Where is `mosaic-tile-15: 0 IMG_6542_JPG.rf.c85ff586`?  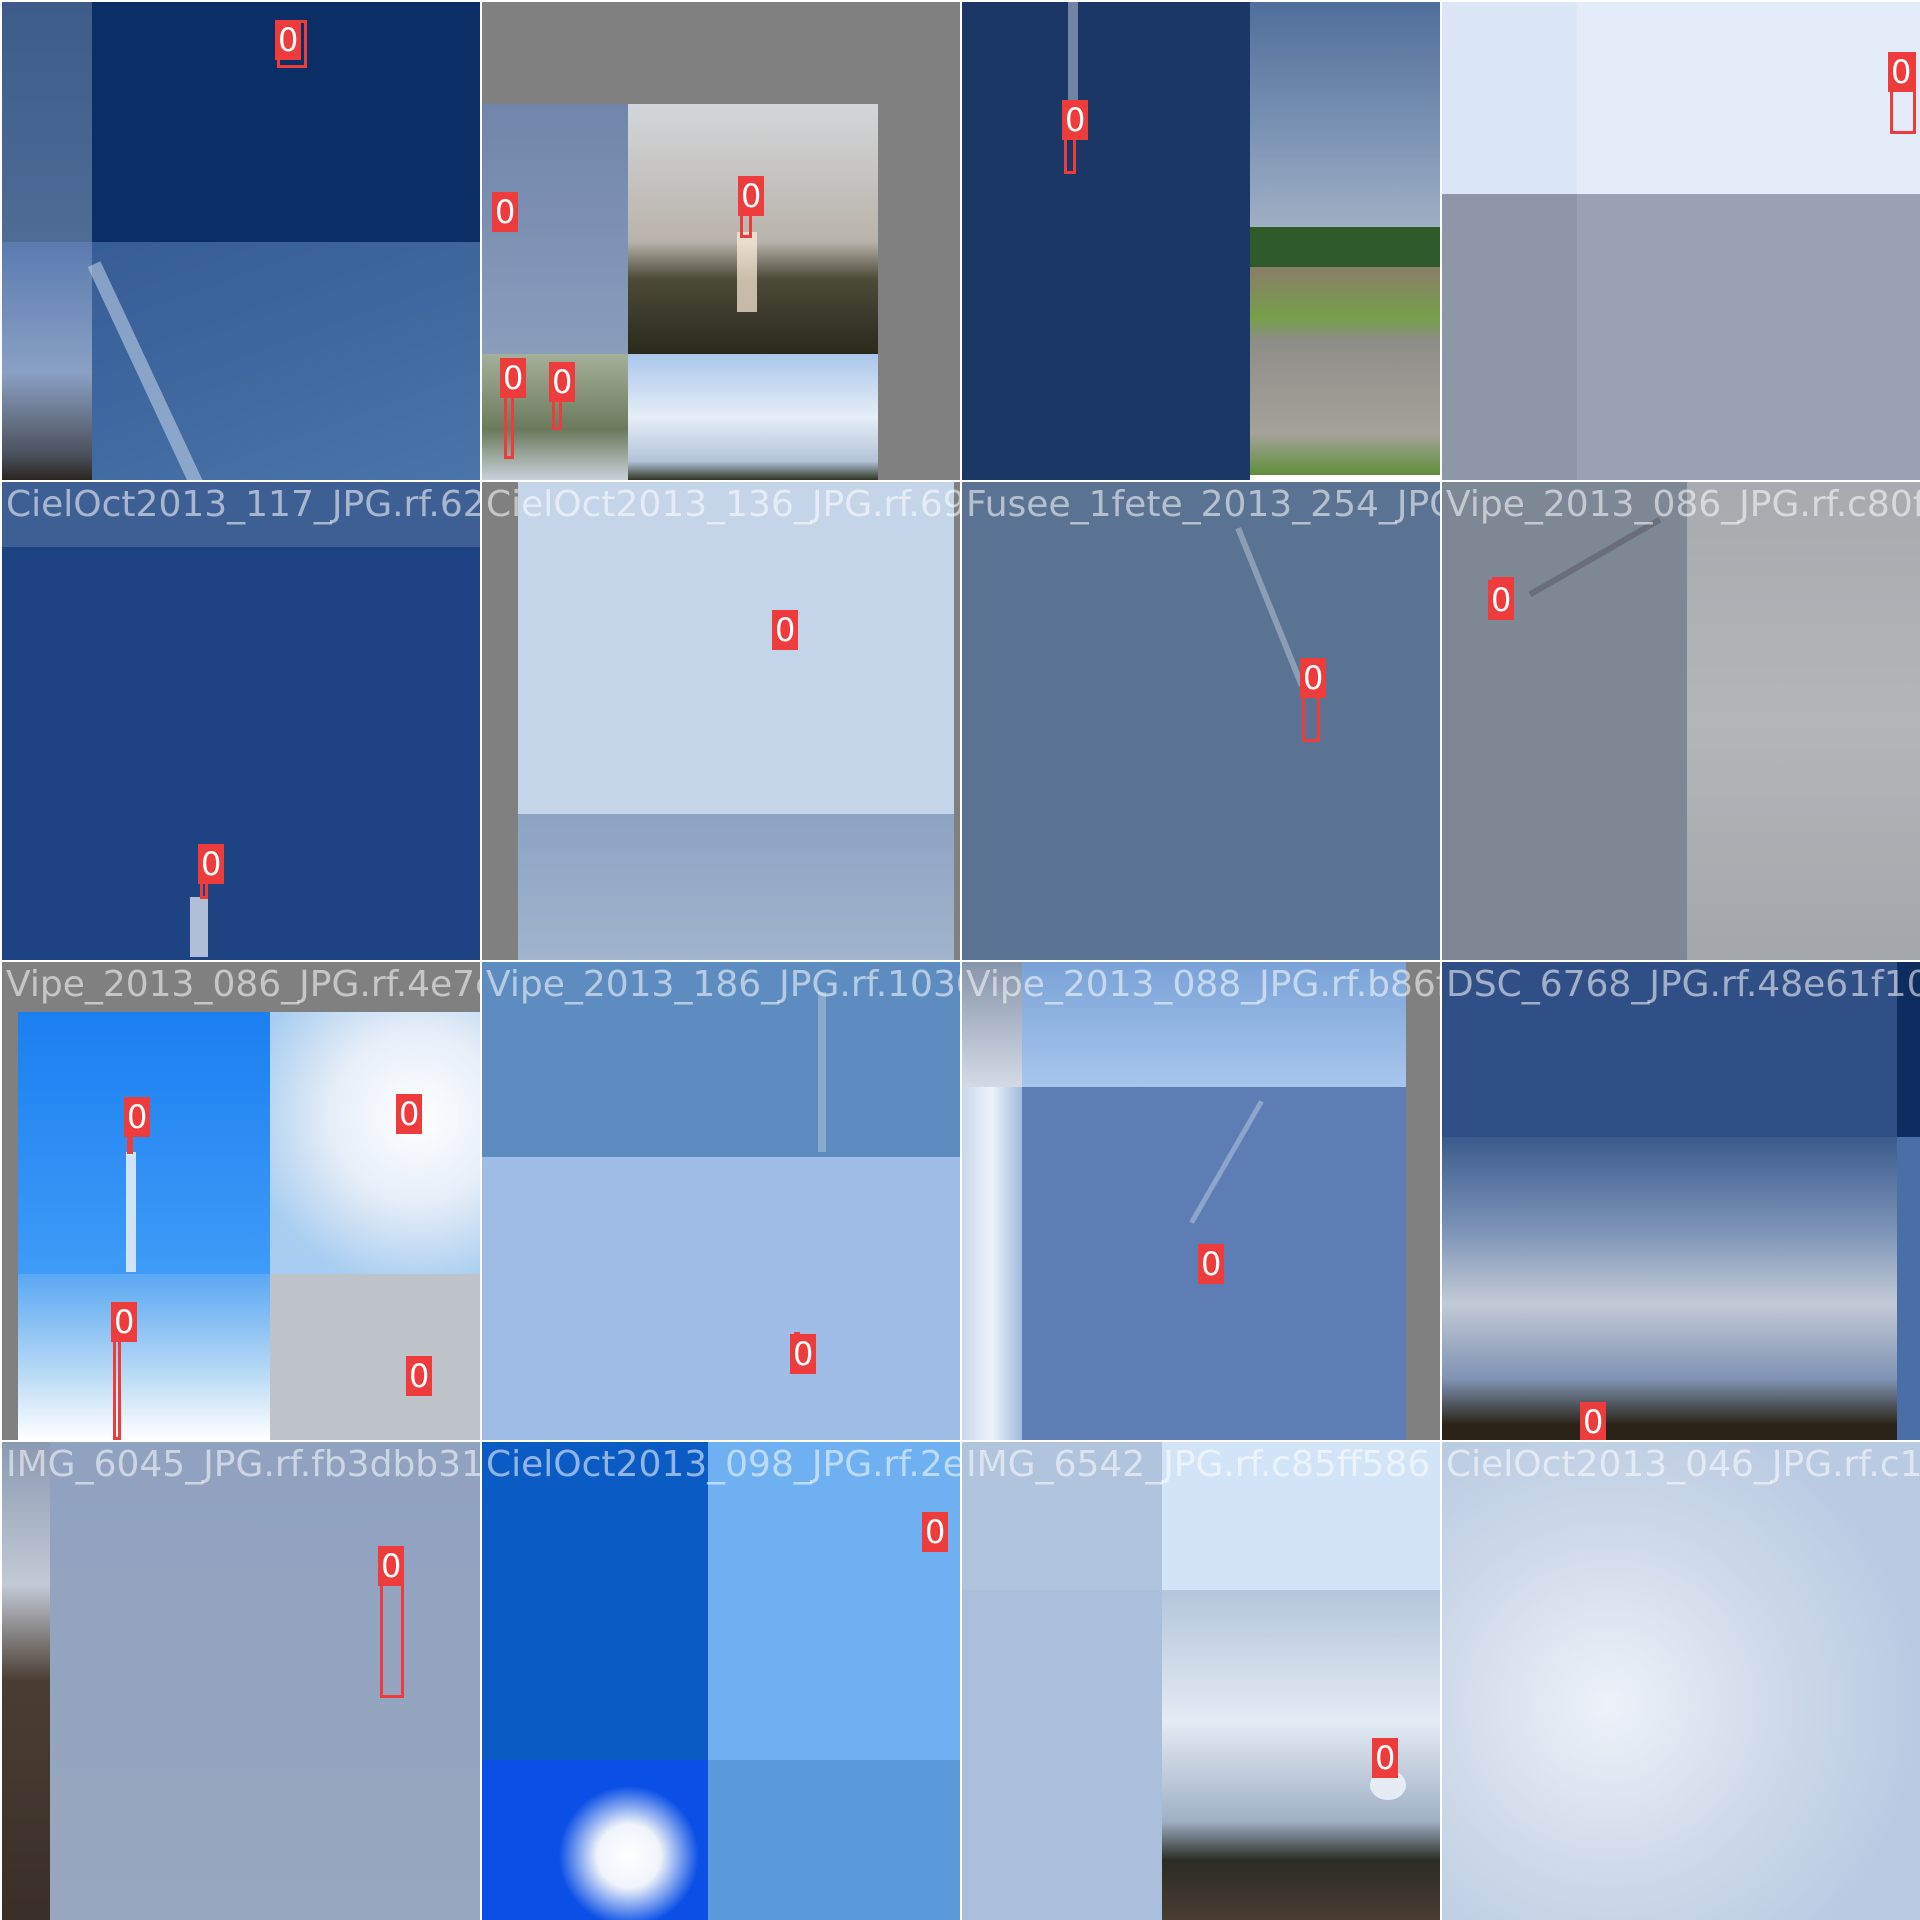 mosaic-tile-15: 0 IMG_6542_JPG.rf.c85ff586 is located at coordinates (1201, 1681).